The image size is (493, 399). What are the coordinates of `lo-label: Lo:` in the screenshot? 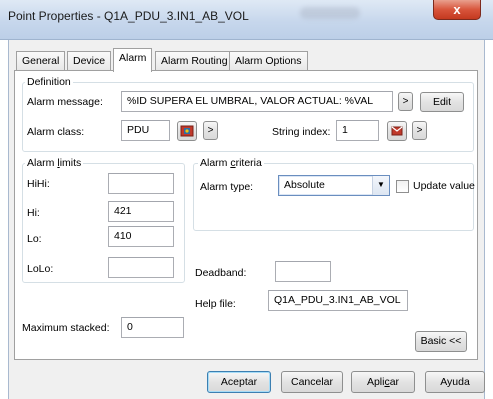 It's located at (34, 239).